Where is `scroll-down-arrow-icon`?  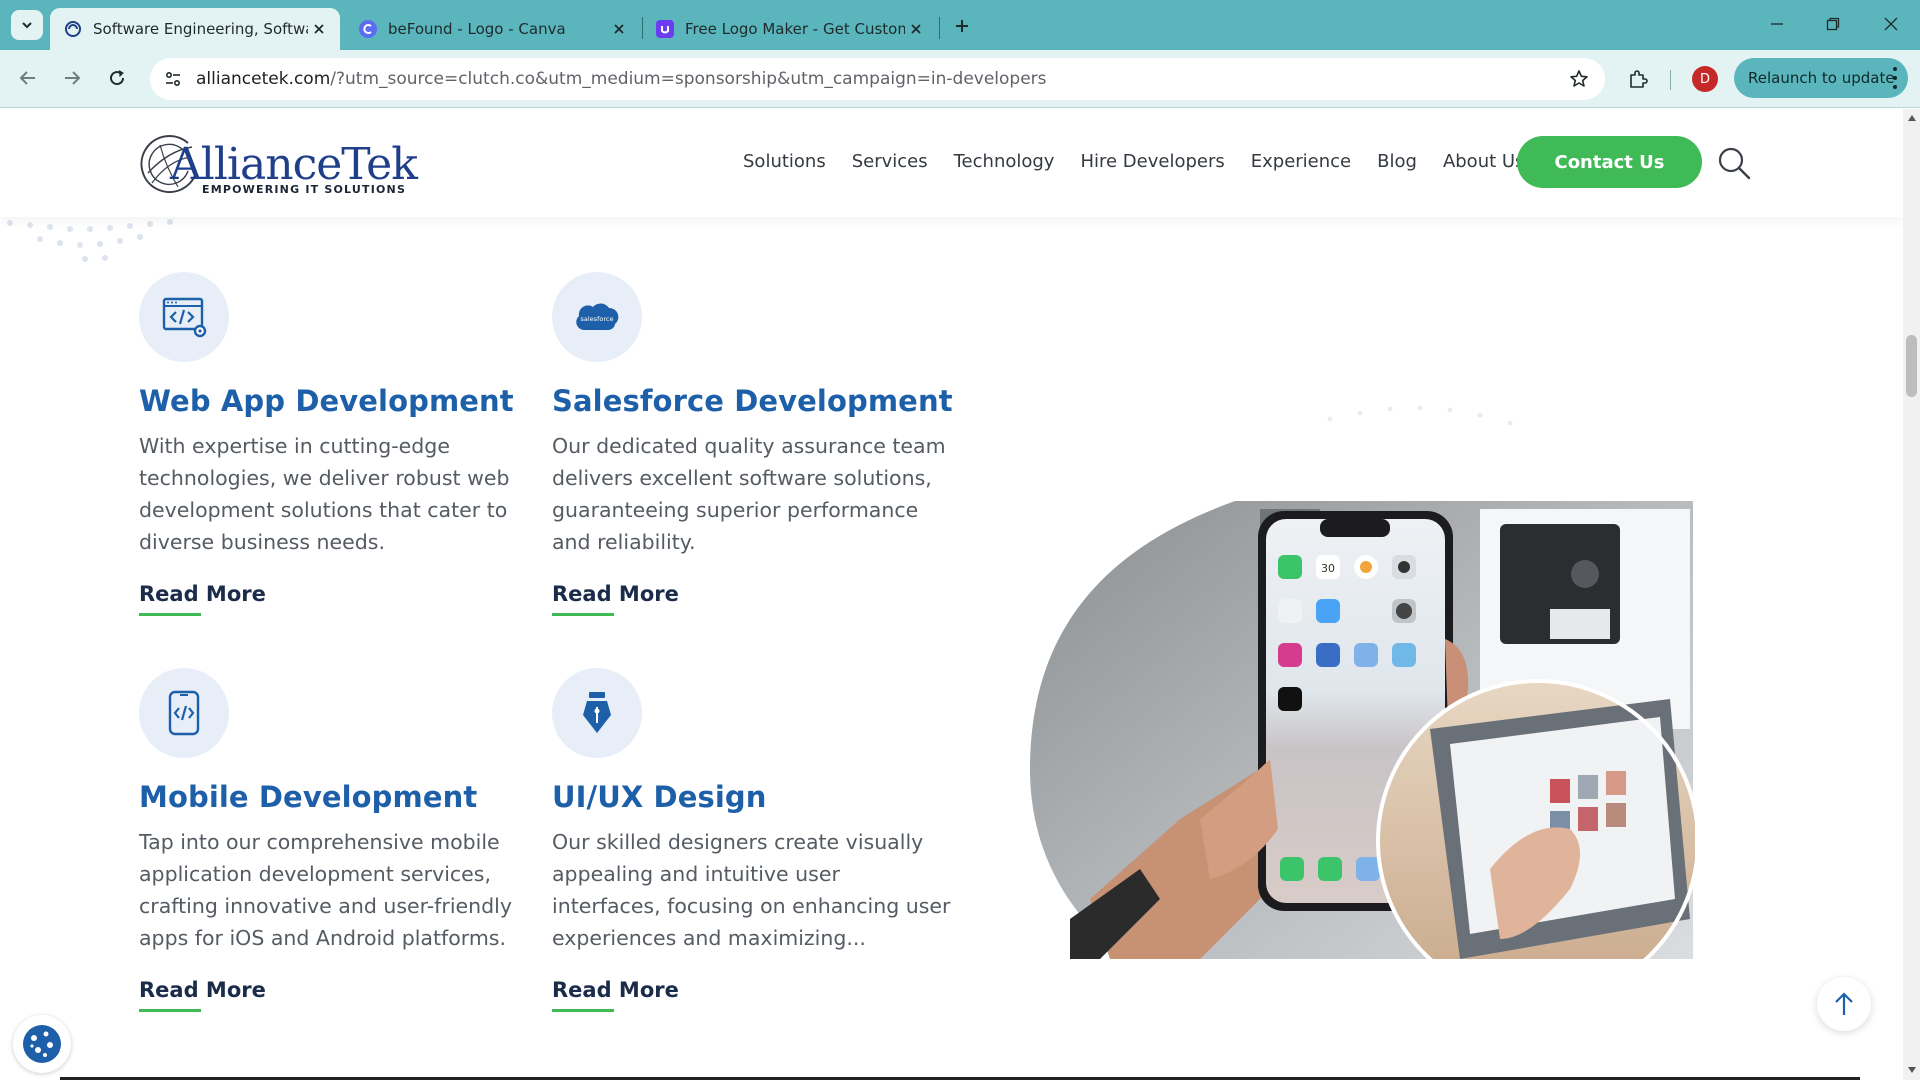
scroll-down-arrow-icon is located at coordinates (1911, 1070).